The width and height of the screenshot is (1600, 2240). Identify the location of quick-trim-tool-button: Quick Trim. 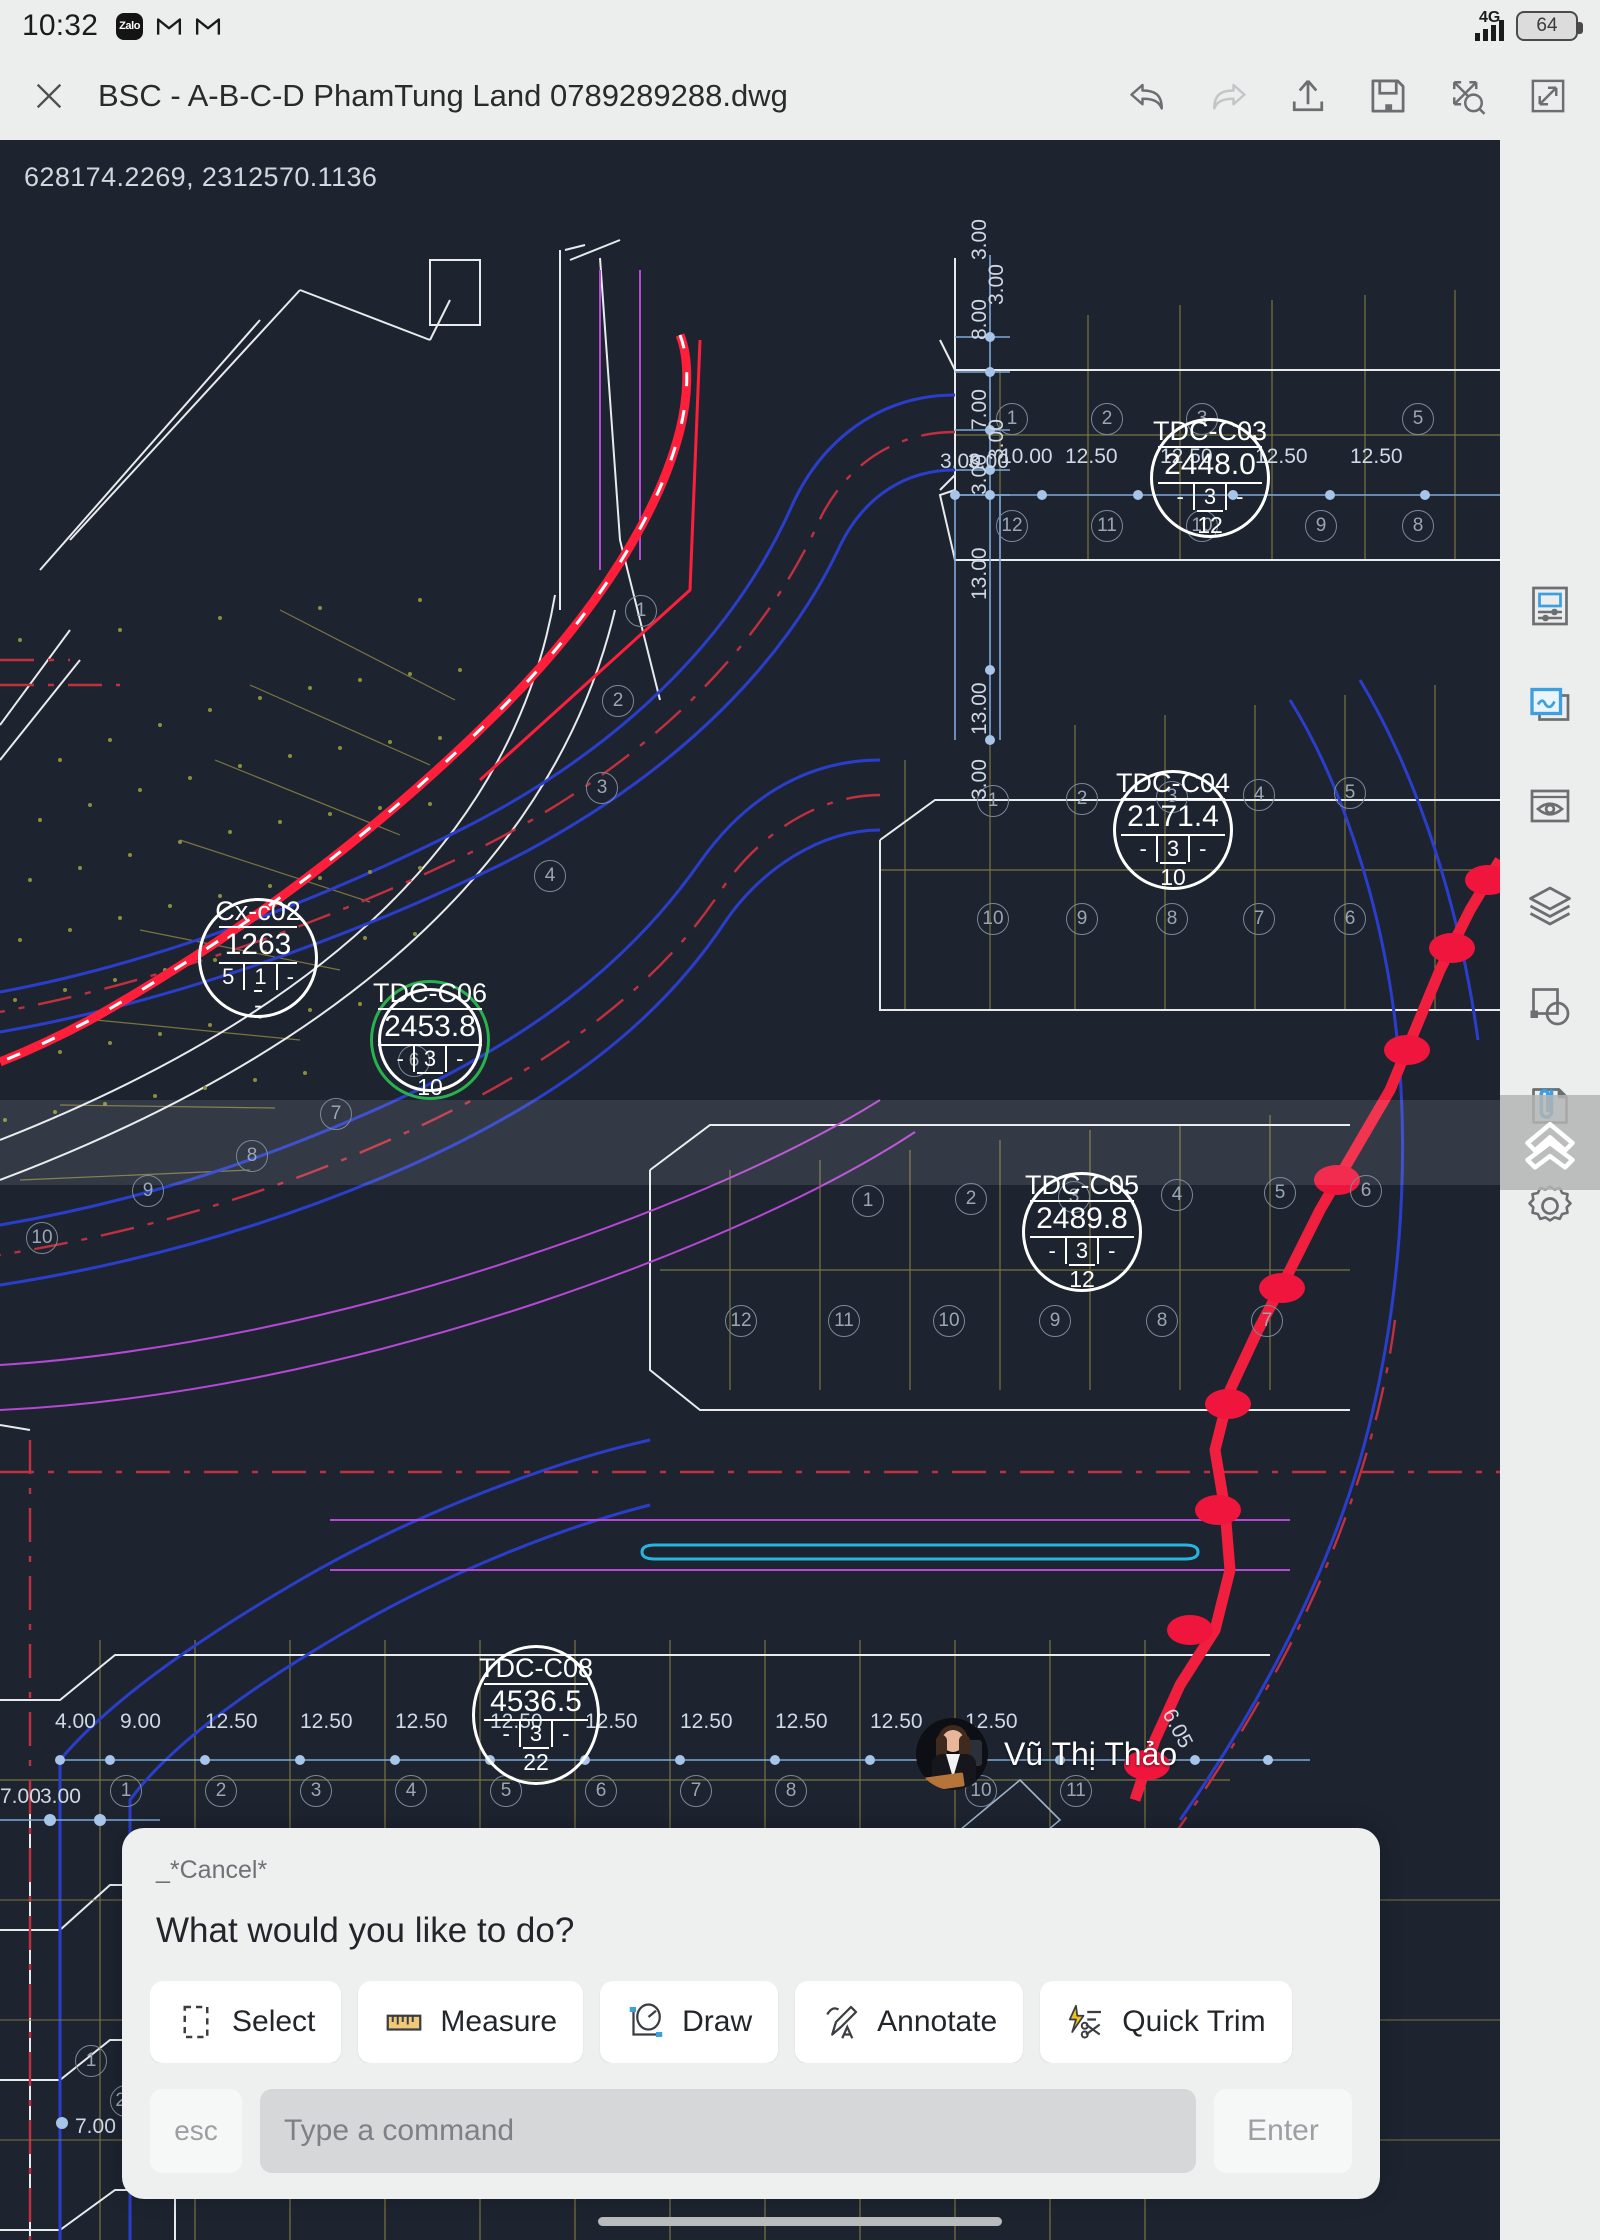
(1166, 2022).